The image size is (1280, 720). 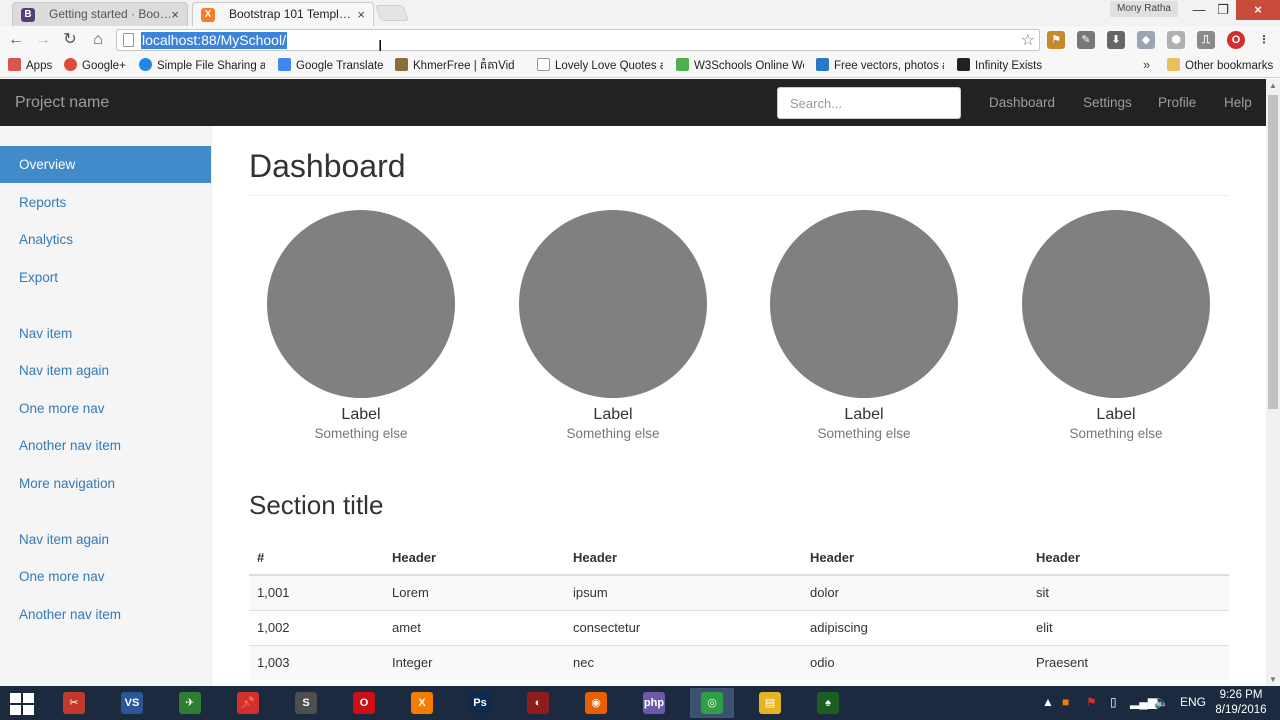 I want to click on dreamweaver-icon: ✈, so click(x=190, y=703).